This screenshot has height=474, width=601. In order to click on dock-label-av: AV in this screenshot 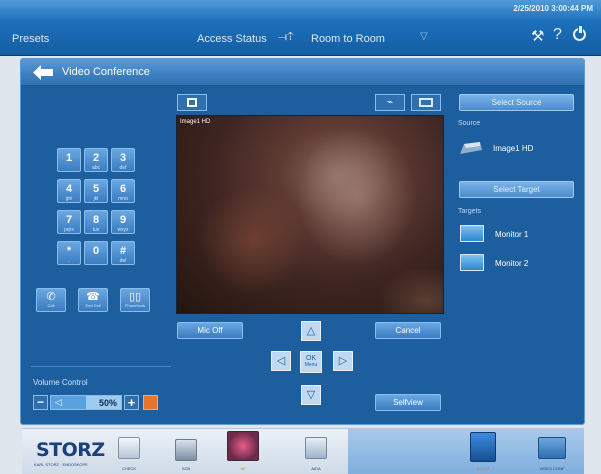, I will do `click(243, 468)`.